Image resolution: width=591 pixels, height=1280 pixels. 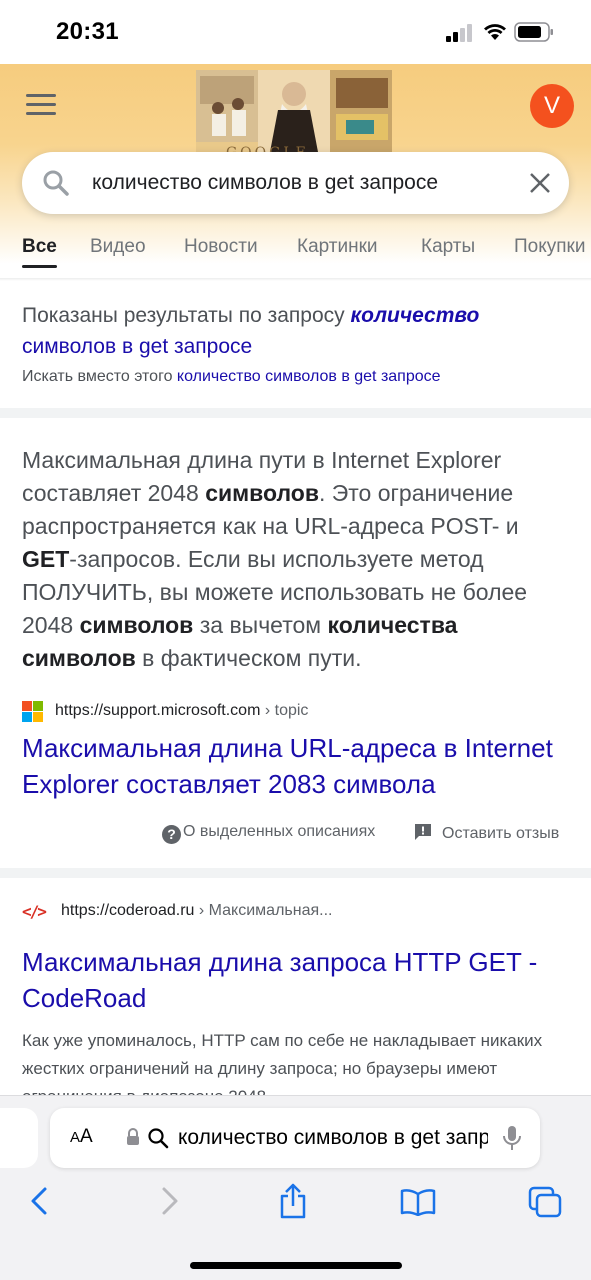 I want to click on microphone-icon, so click(x=512, y=1138).